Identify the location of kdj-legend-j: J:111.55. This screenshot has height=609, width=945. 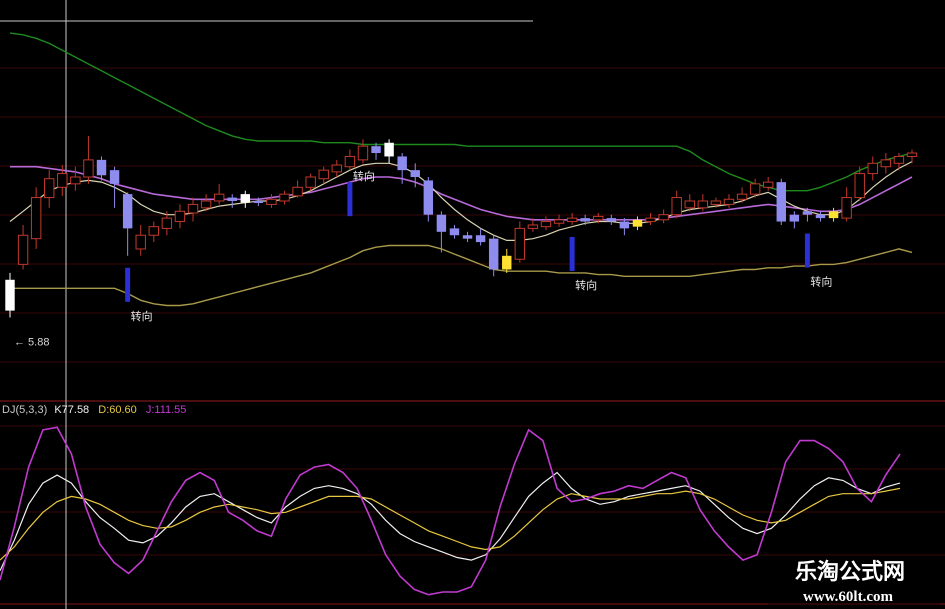
(166, 410).